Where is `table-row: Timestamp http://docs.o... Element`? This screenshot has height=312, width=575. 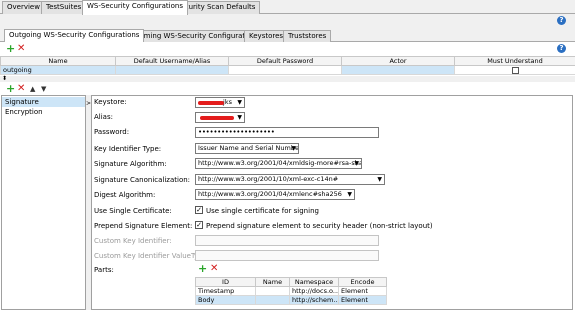
table-row: Timestamp http://docs.o... Element is located at coordinates (291, 291).